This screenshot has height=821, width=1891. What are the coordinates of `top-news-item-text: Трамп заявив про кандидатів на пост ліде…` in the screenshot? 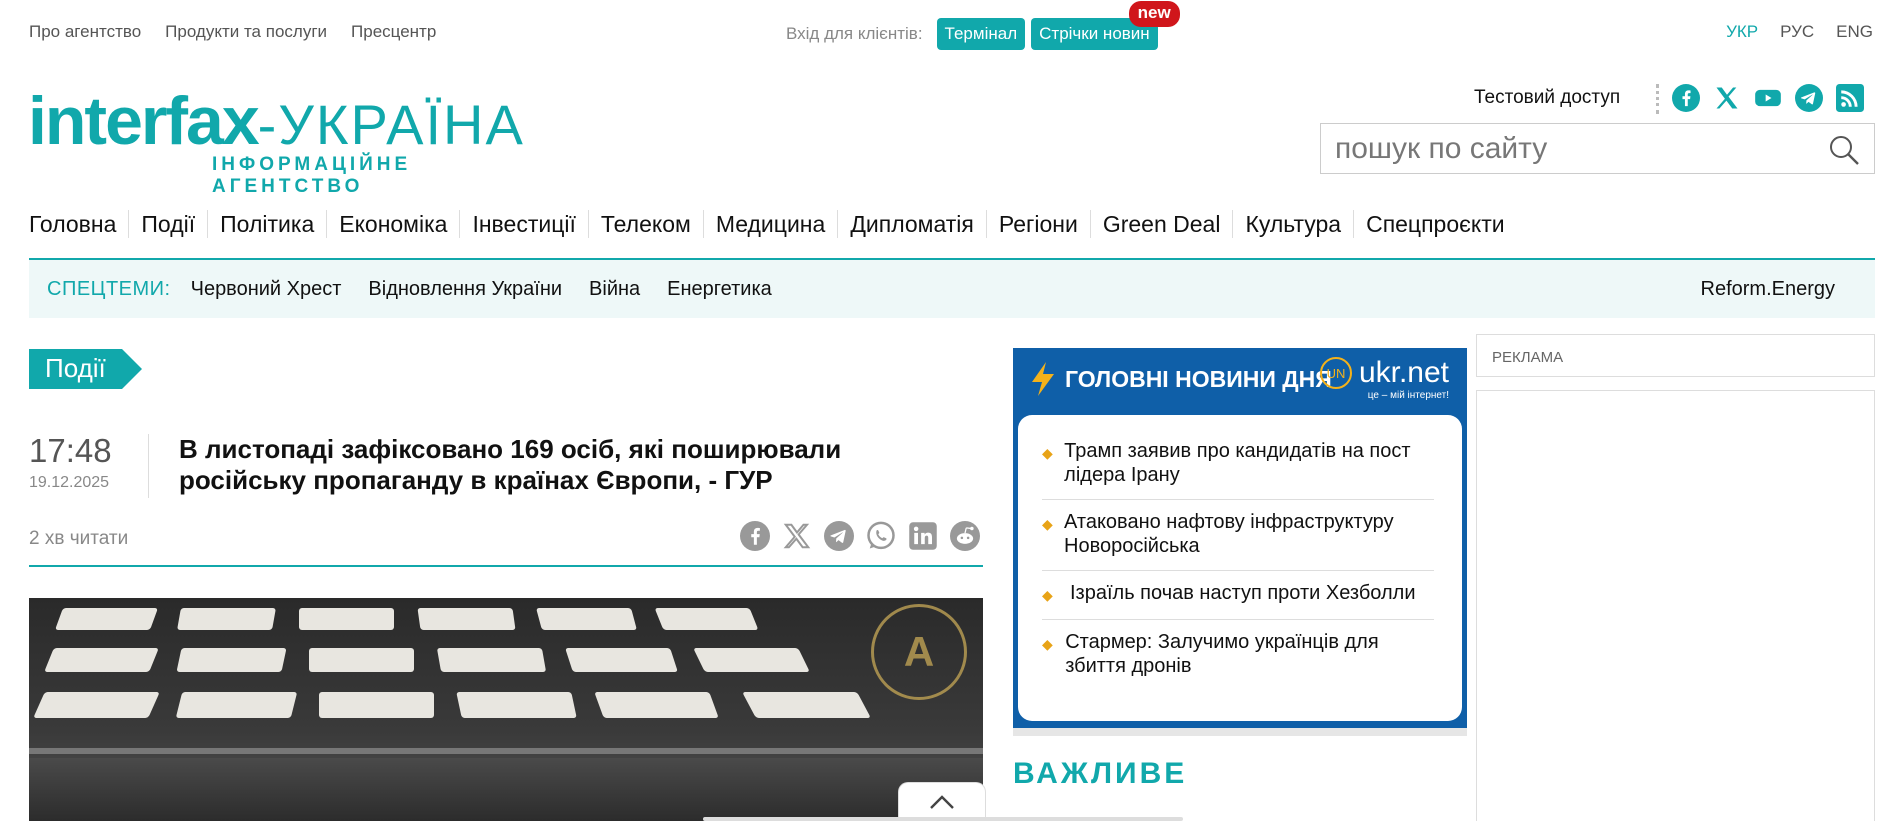 It's located at (1237, 463).